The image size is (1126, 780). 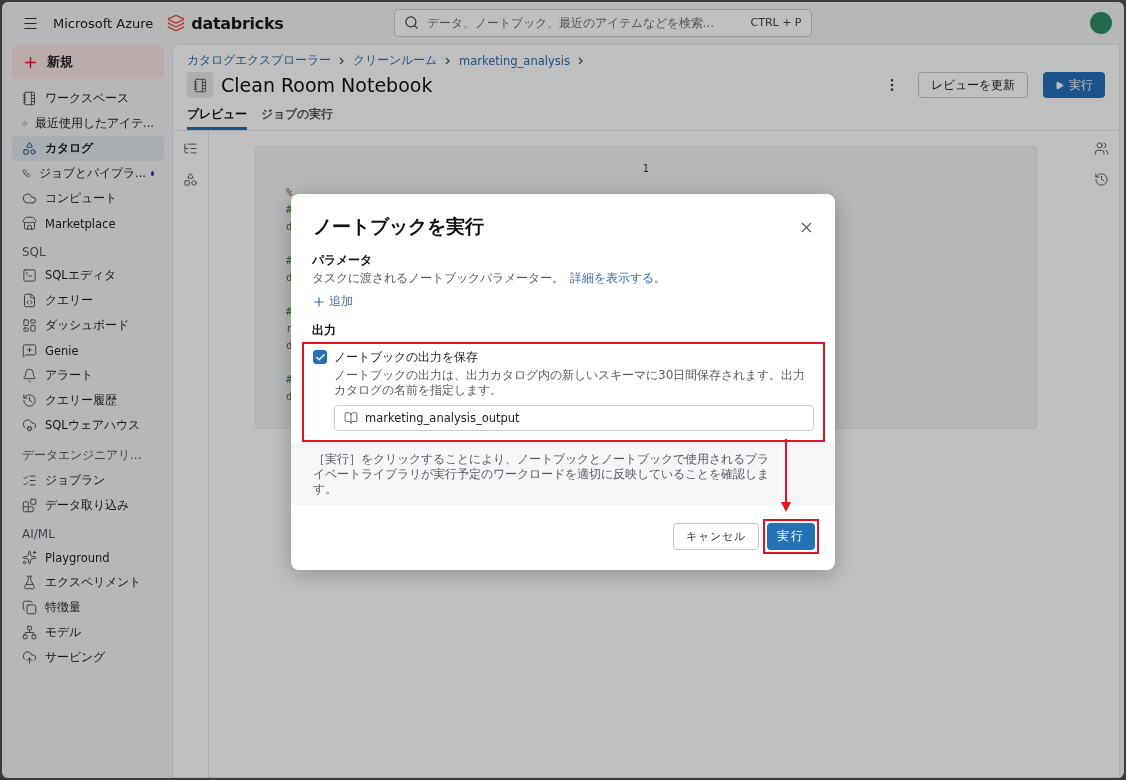 What do you see at coordinates (289, 192) in the screenshot?
I see `code-text: %` at bounding box center [289, 192].